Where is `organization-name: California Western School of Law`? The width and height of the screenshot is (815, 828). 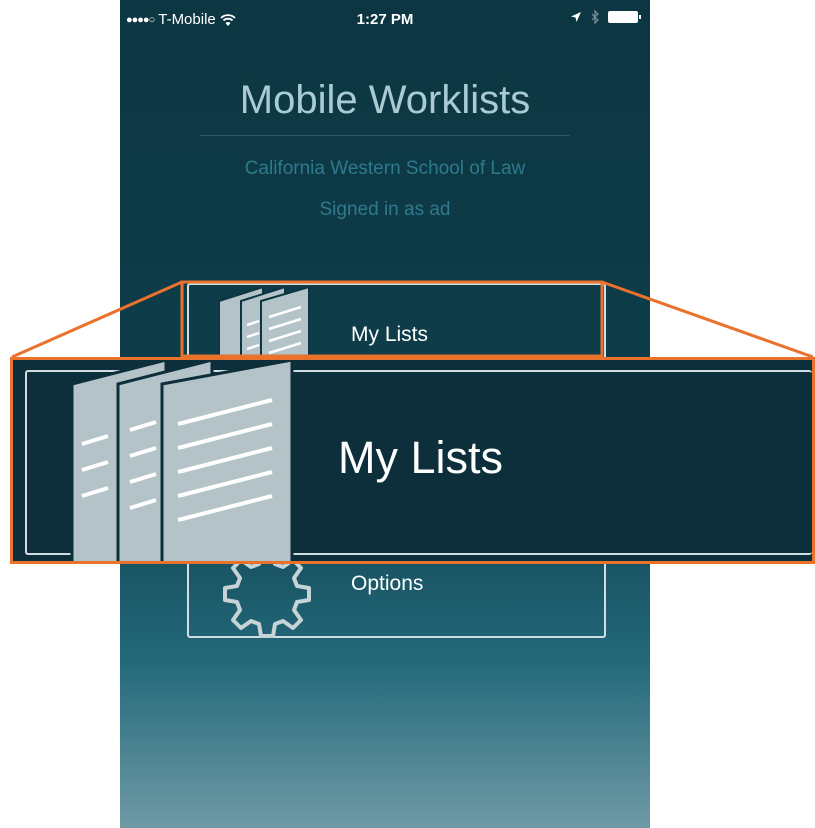
organization-name: California Western School of Law is located at coordinates (385, 168).